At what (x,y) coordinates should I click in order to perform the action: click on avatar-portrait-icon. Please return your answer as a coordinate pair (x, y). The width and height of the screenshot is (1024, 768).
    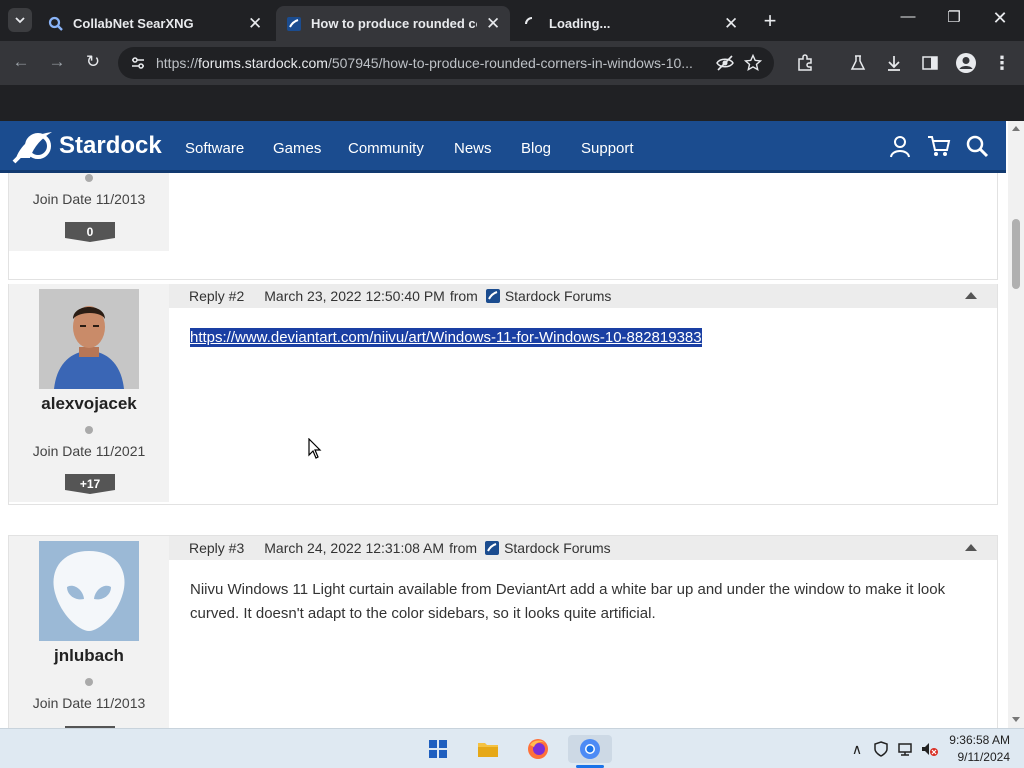
    Looking at the image, I should click on (89, 339).